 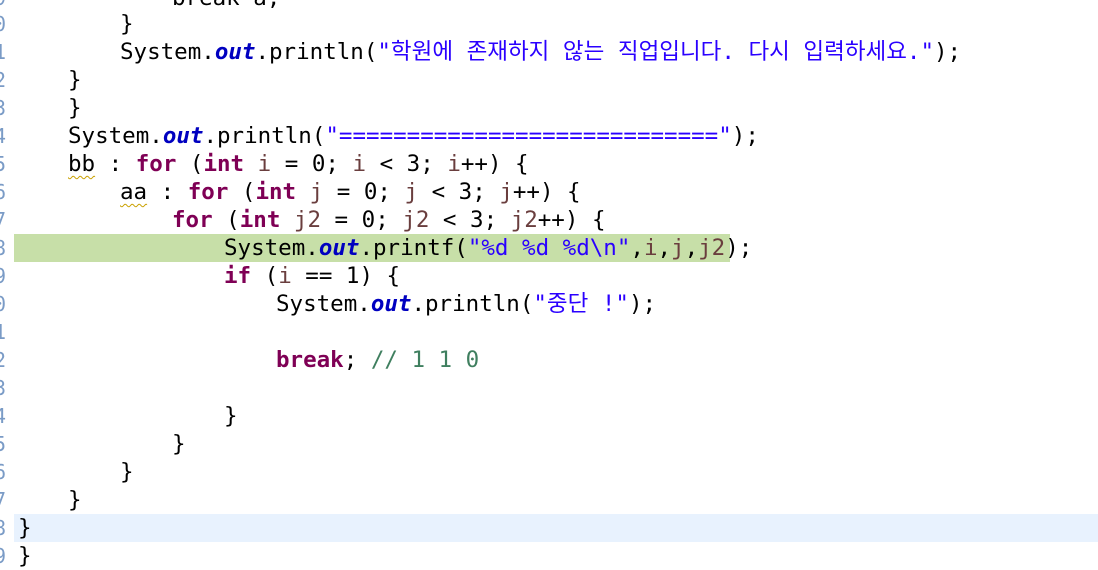 What do you see at coordinates (264, 136) in the screenshot?
I see `code-token: .println(` at bounding box center [264, 136].